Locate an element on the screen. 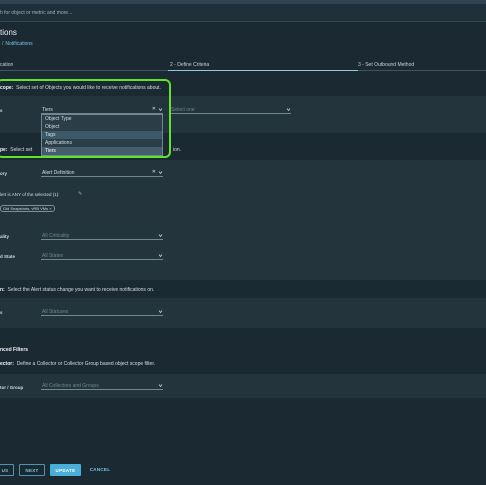  alert-status-panel: s All Statuses is located at coordinates (243, 313).